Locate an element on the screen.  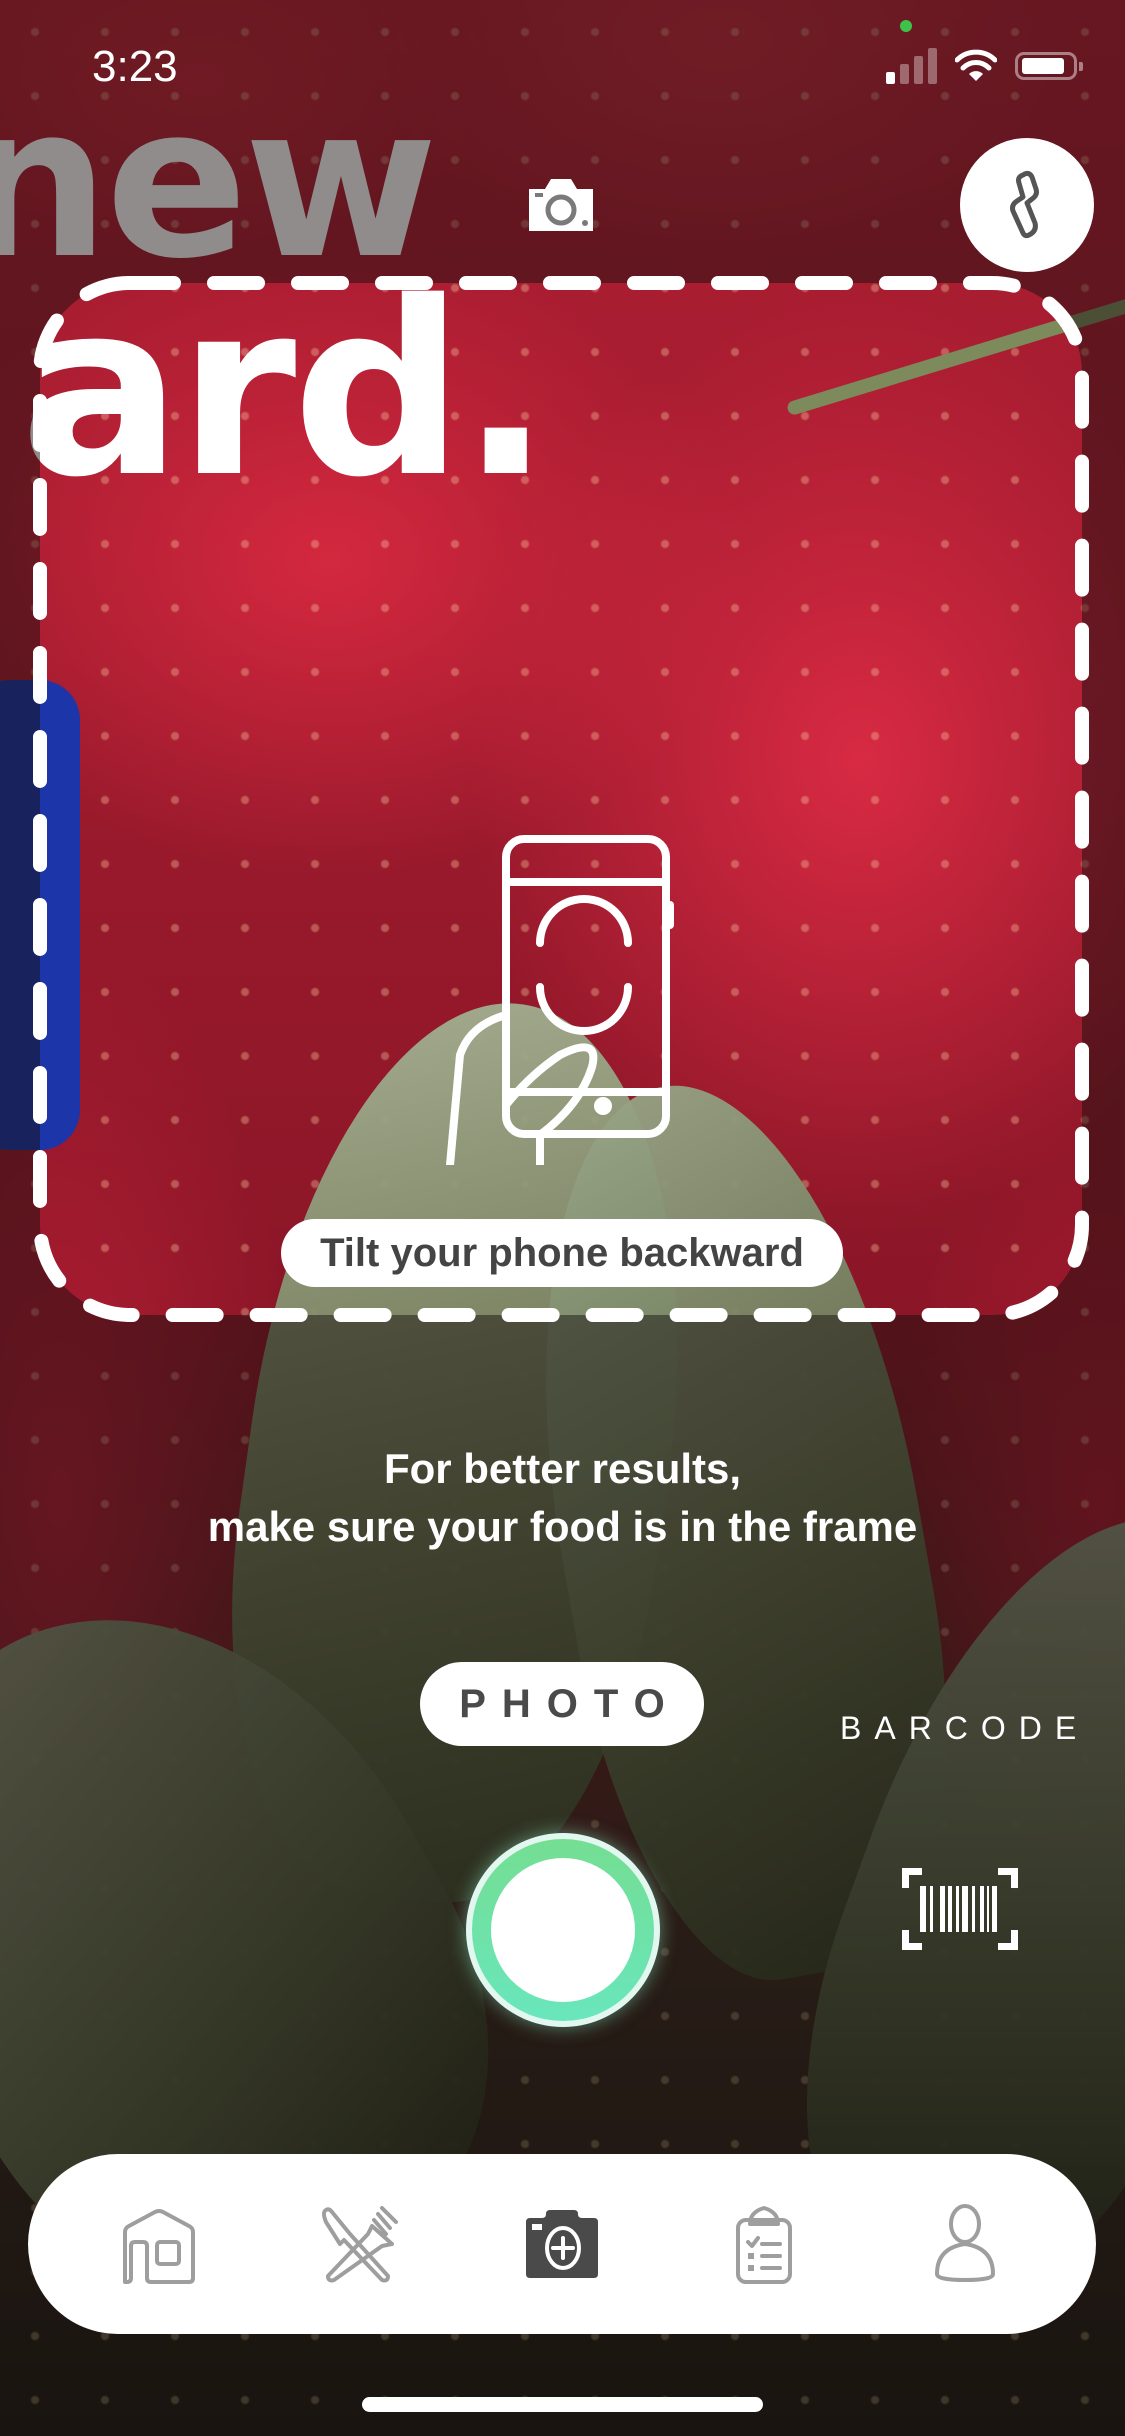
tilt-instruction-badge: Tilt your phone backward is located at coordinates (562, 1253).